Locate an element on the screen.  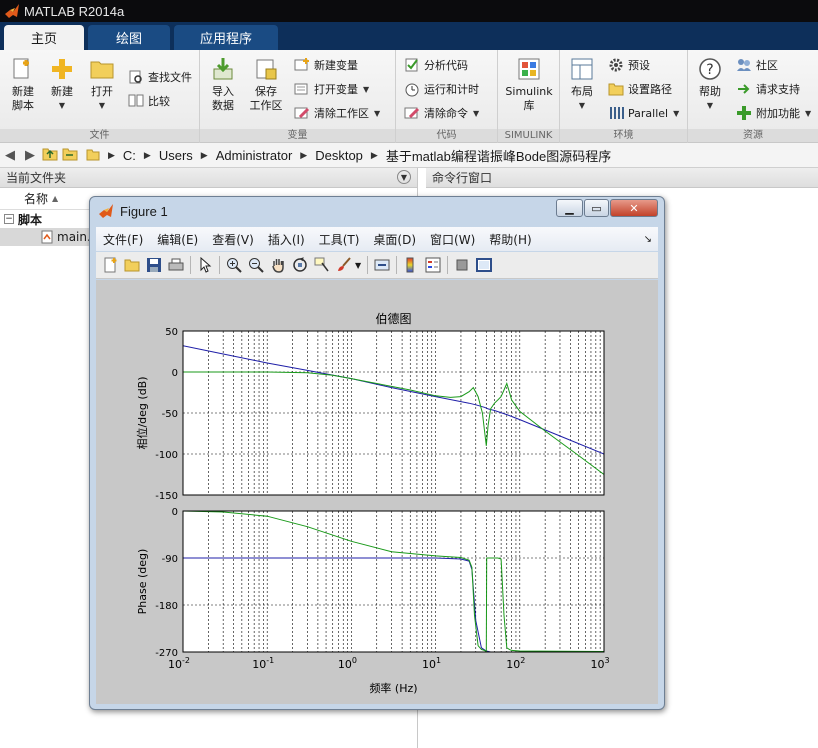
breadcrumb-item: Administrator is located at coordinates (254, 155).